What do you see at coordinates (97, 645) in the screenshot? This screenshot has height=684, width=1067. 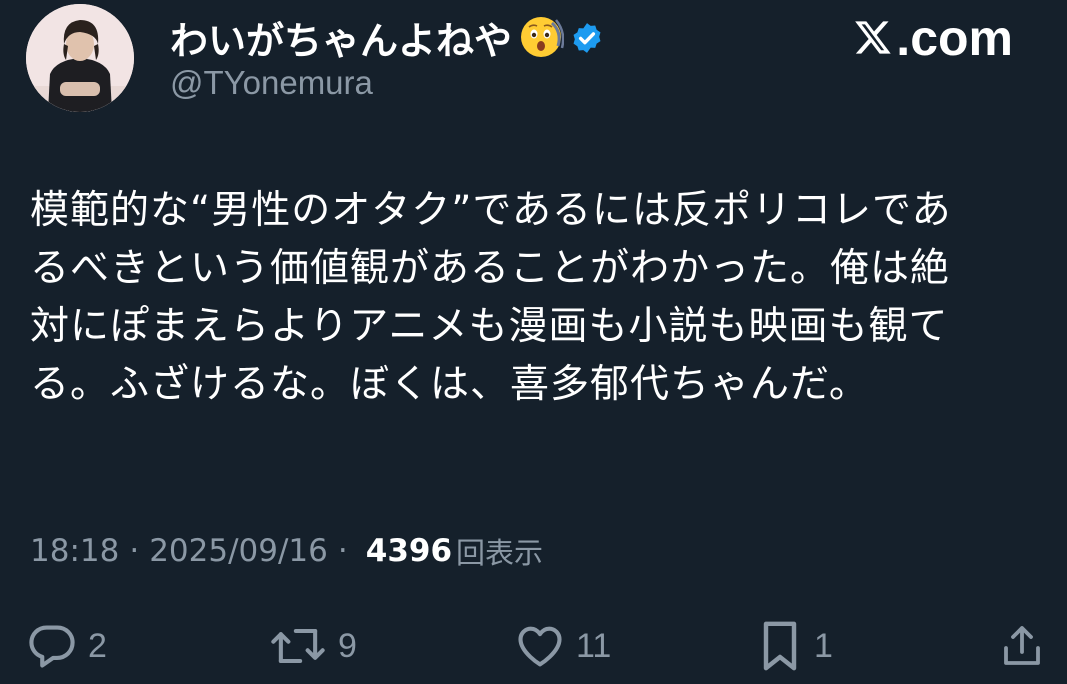 I see `reply-count: 2` at bounding box center [97, 645].